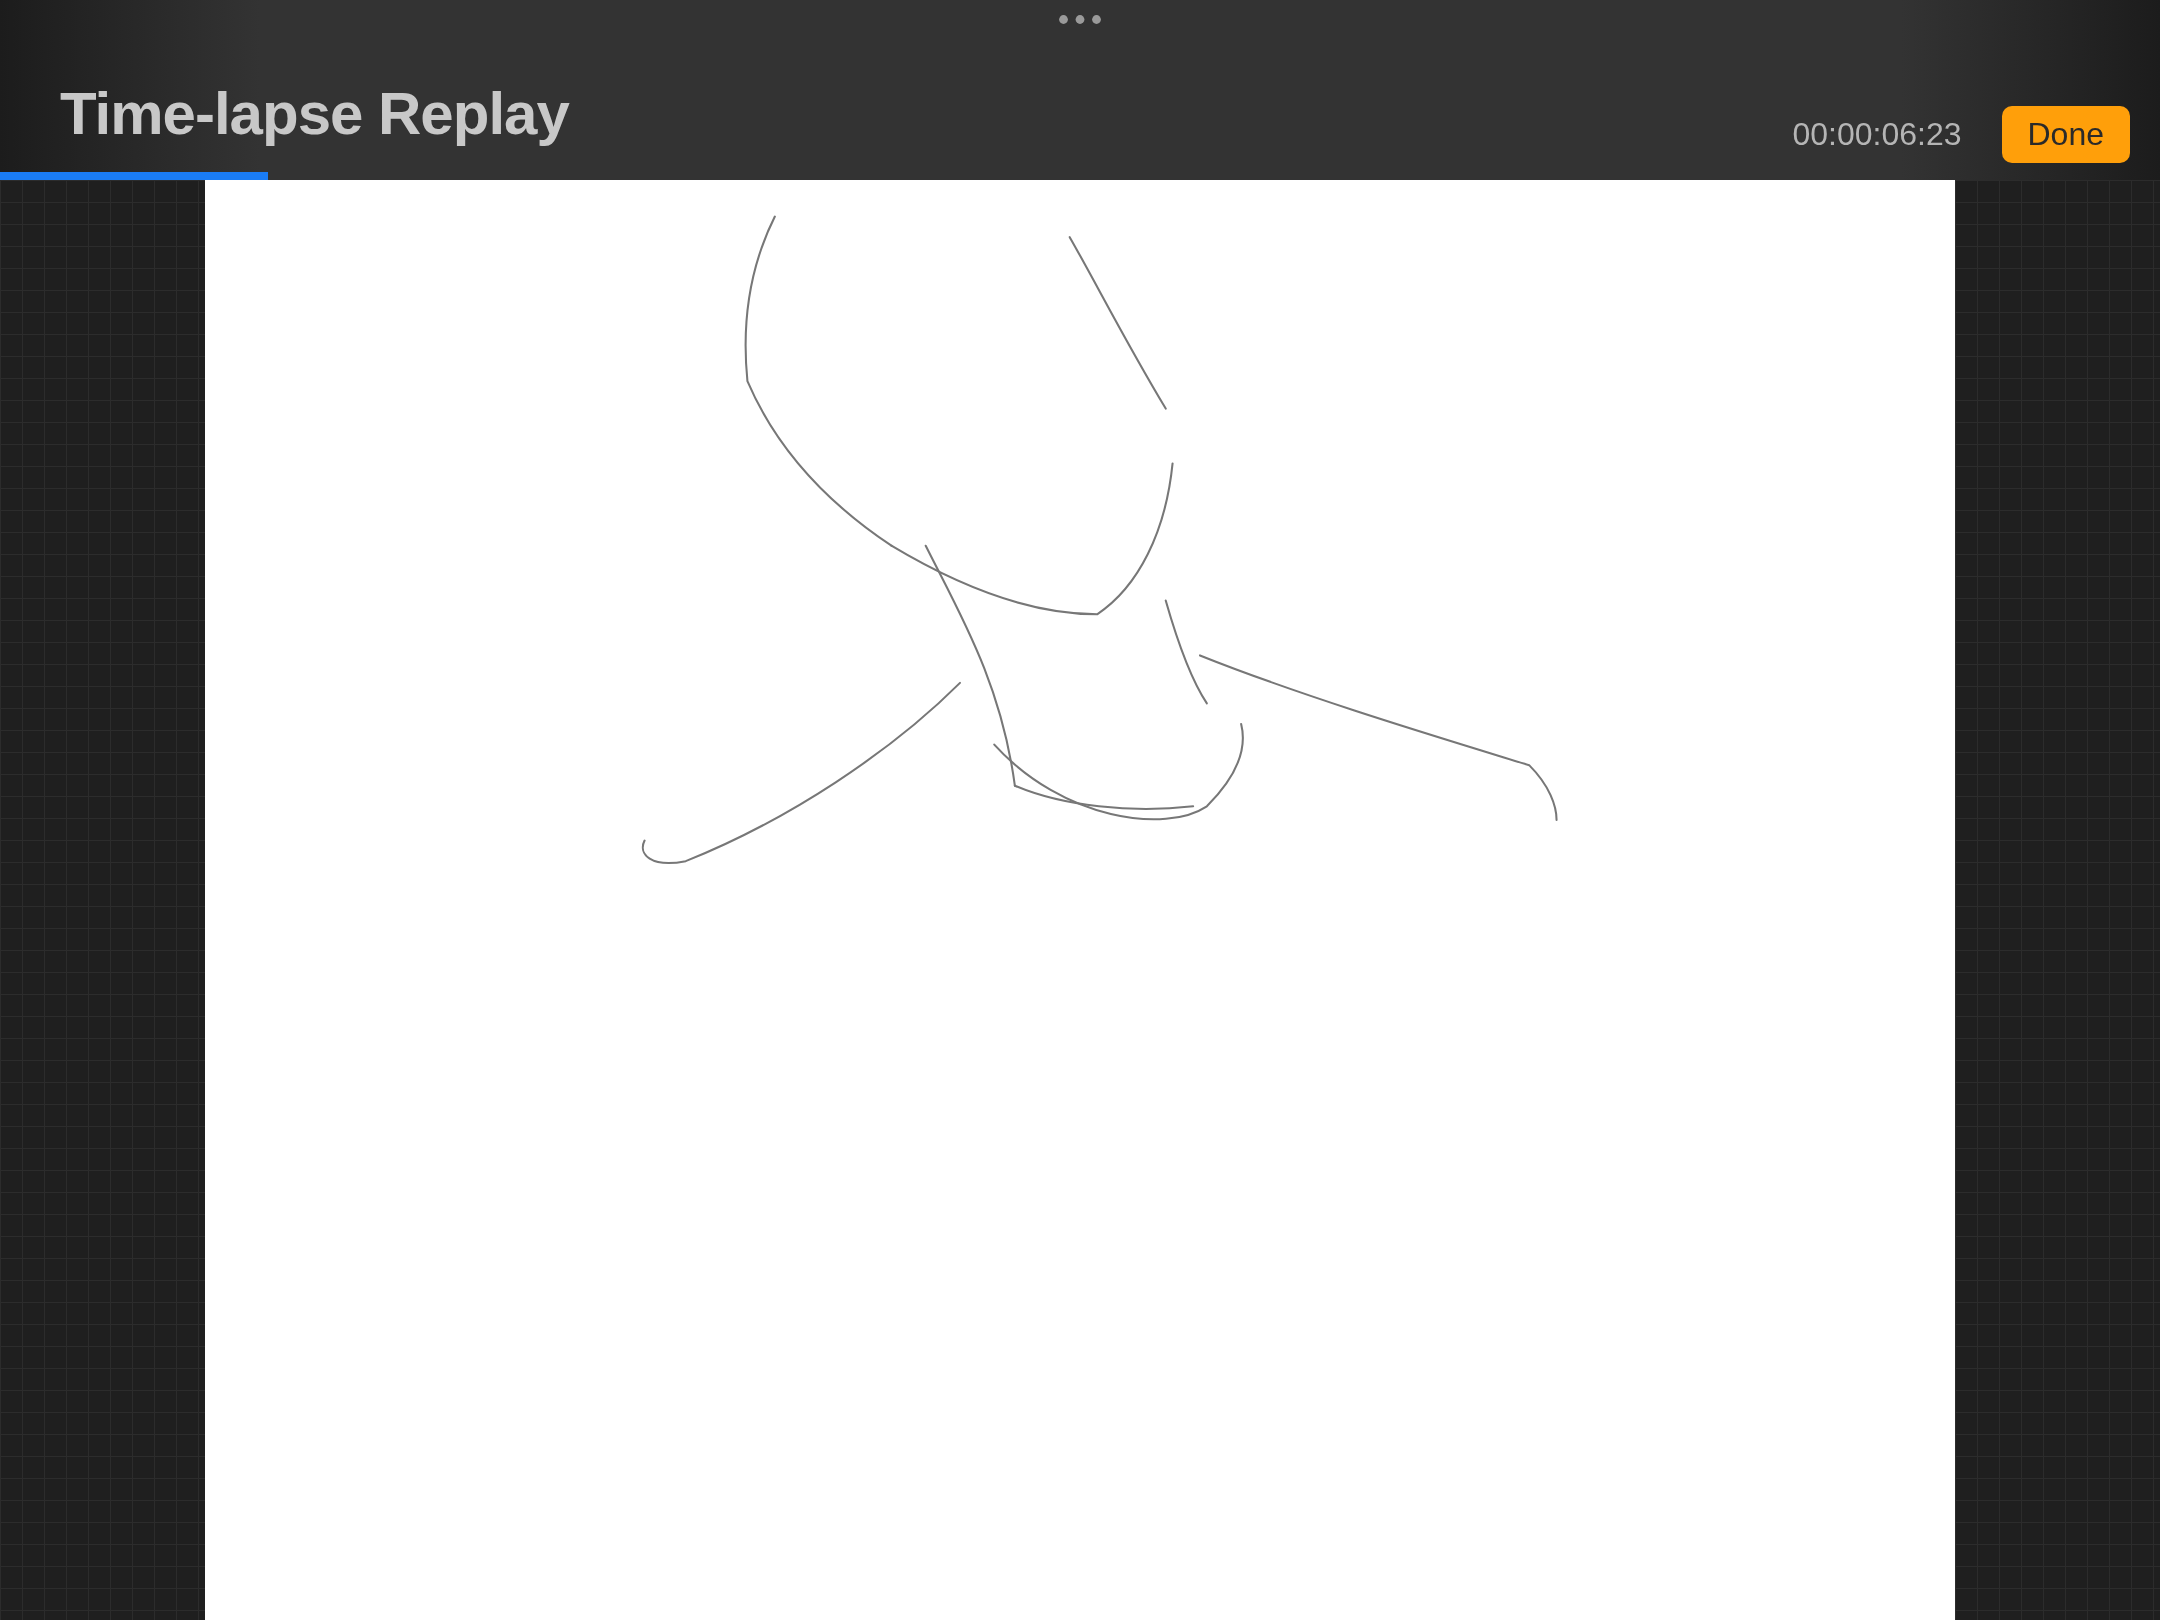  I want to click on replay-title: Time-lapse Replay, so click(314, 113).